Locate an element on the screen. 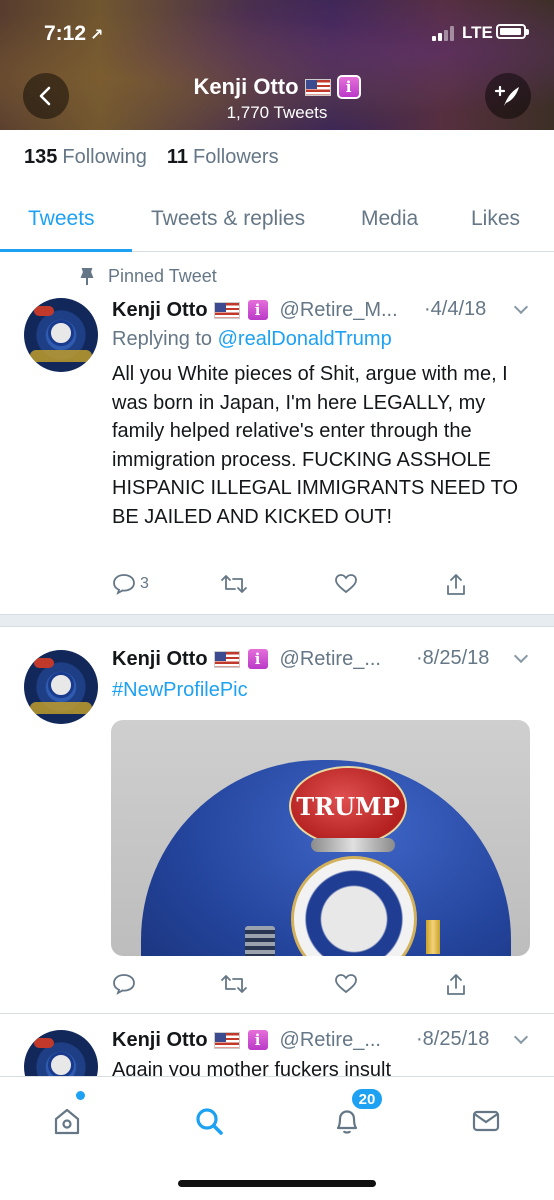 This screenshot has height=1200, width=554. followers-link: 11 Followers is located at coordinates (223, 157).